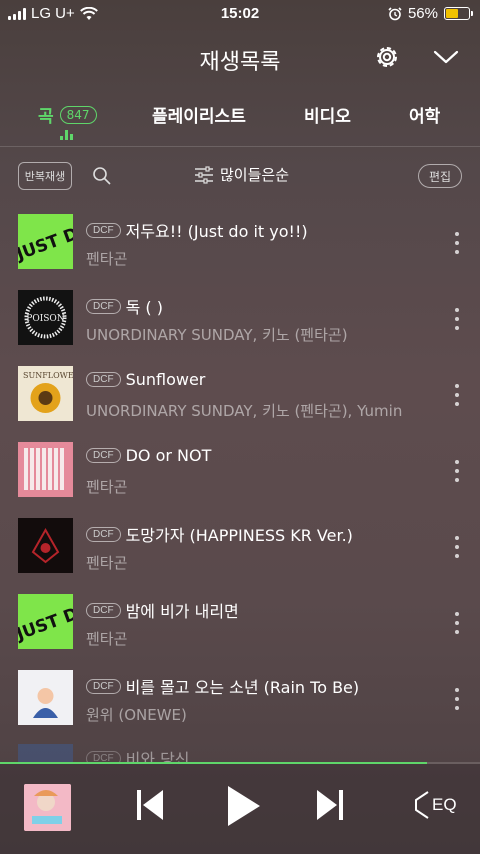  I want to click on track-row: DCF 비를 몰고 오는 소년 (Rain To Be) 원위 (ONEWE), so click(240, 699).